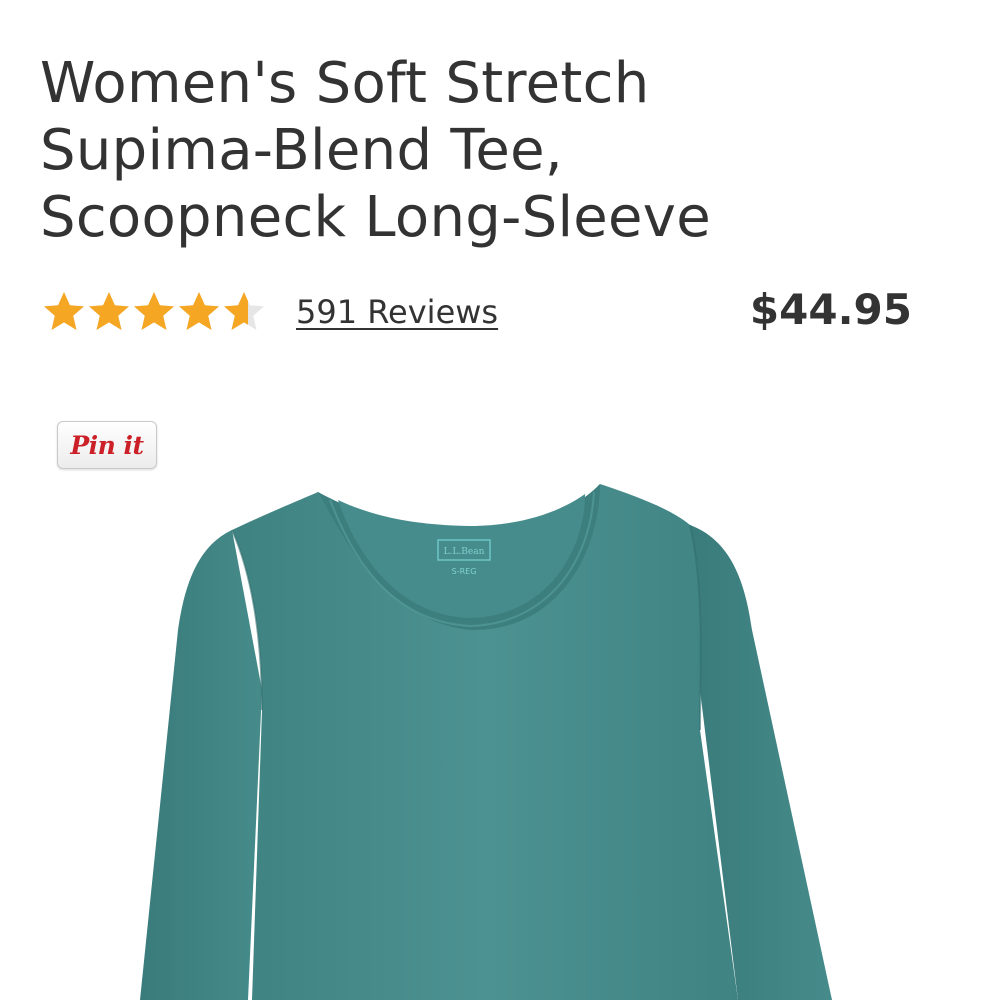  What do you see at coordinates (464, 571) in the screenshot?
I see `size-tag-text: S-REG` at bounding box center [464, 571].